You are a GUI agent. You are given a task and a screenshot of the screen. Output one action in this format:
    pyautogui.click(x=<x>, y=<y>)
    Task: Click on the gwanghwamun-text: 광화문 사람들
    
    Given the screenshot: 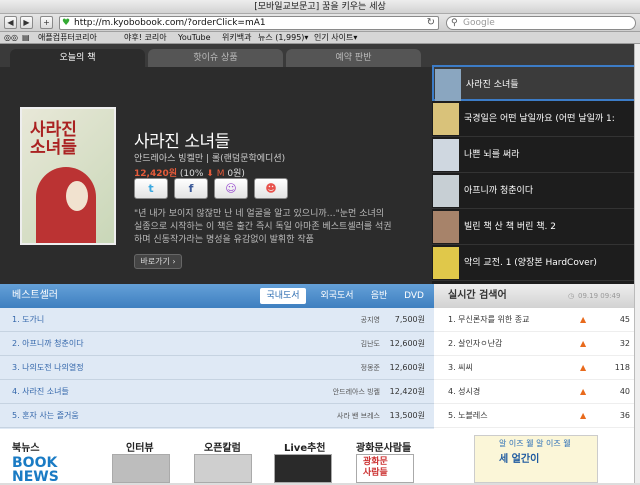 What is the action you would take?
    pyautogui.click(x=375, y=467)
    